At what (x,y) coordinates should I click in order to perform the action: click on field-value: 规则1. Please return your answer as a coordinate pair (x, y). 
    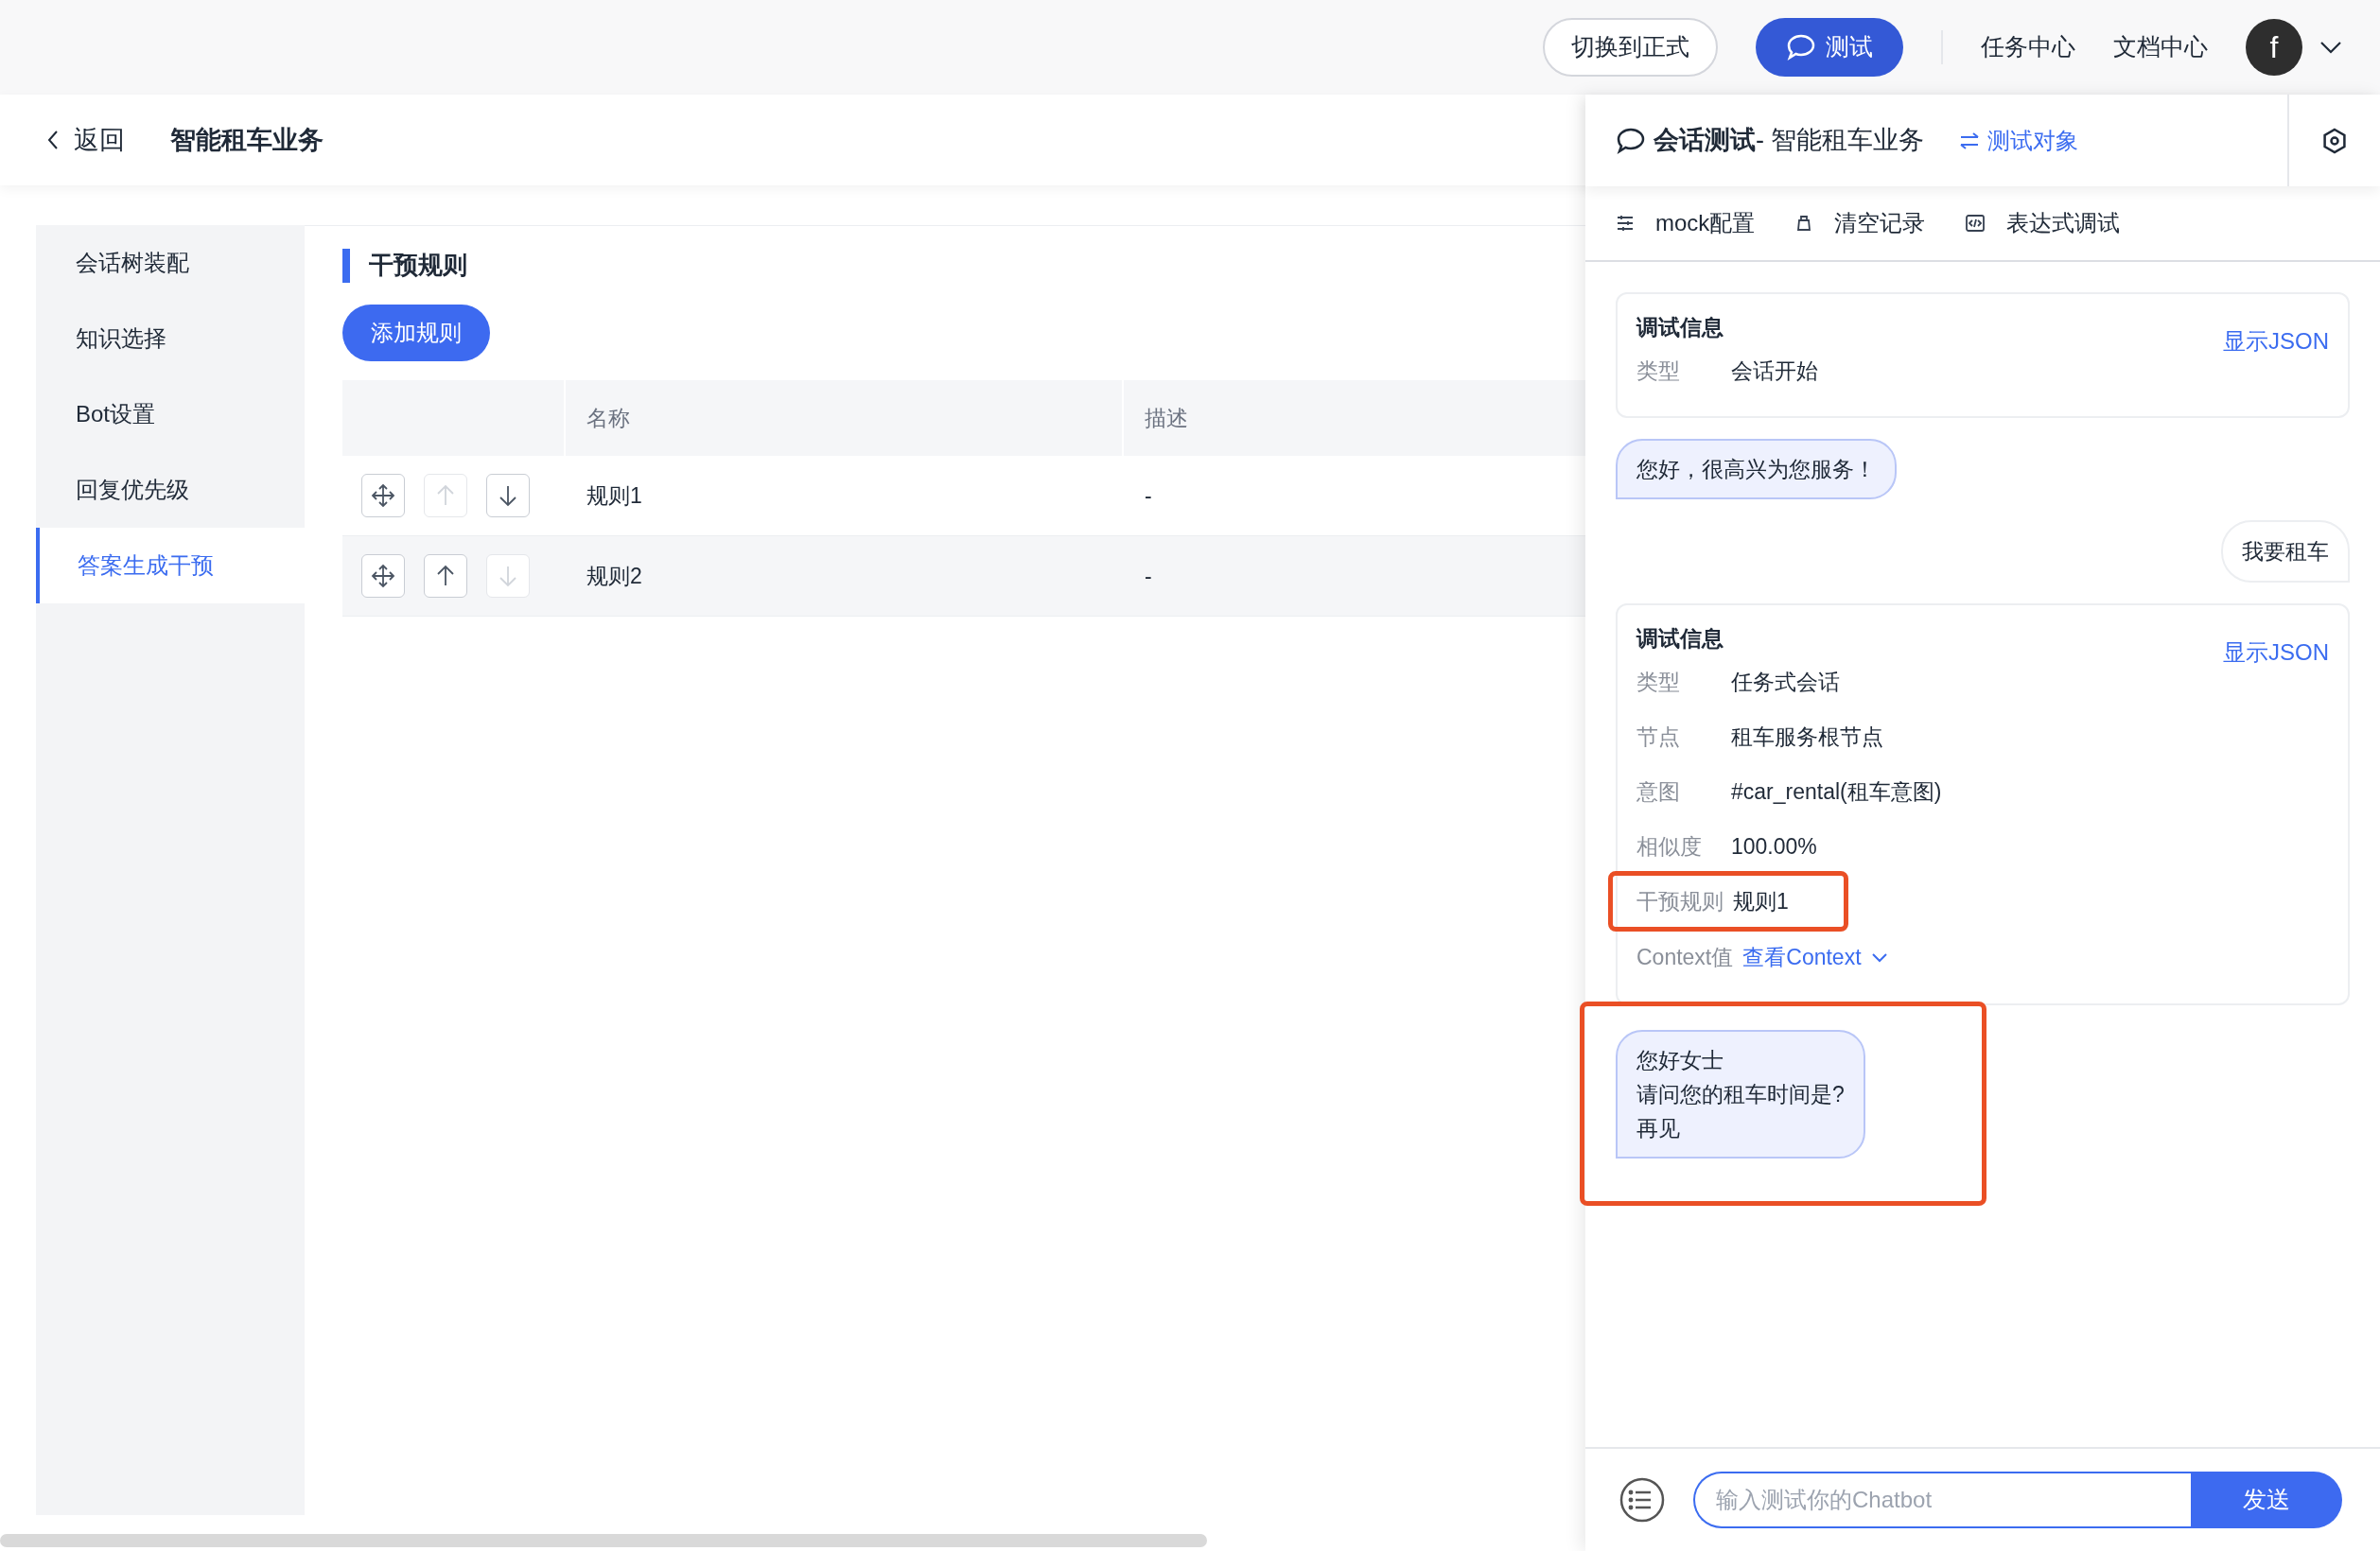
    Looking at the image, I should click on (1761, 902).